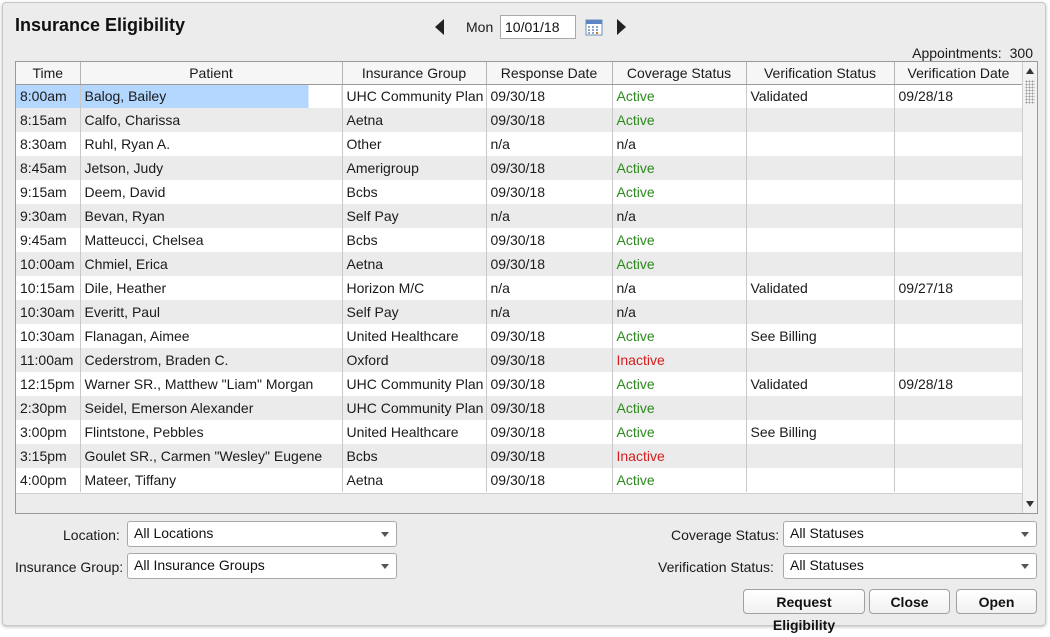 Image resolution: width=1050 pixels, height=637 pixels. Describe the element at coordinates (621, 27) in the screenshot. I see `next-day-icon` at that location.